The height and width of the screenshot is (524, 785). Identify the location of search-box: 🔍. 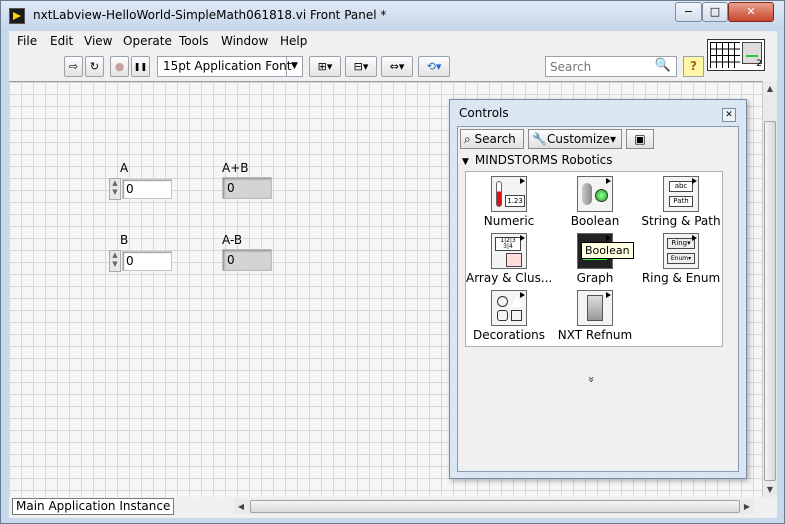
(611, 66).